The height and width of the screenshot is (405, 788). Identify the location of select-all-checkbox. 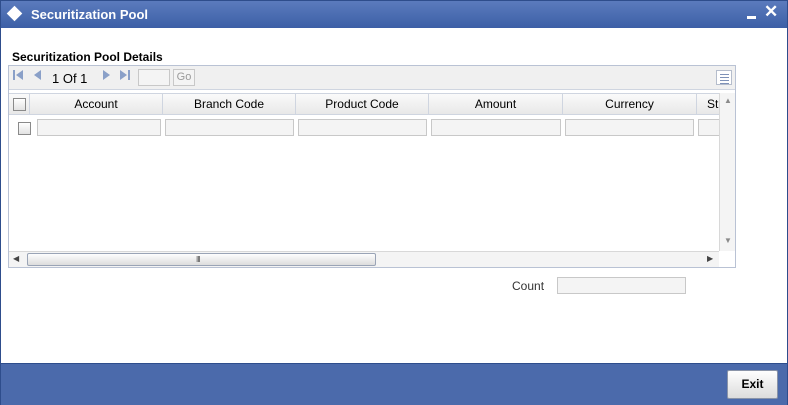
(19, 104).